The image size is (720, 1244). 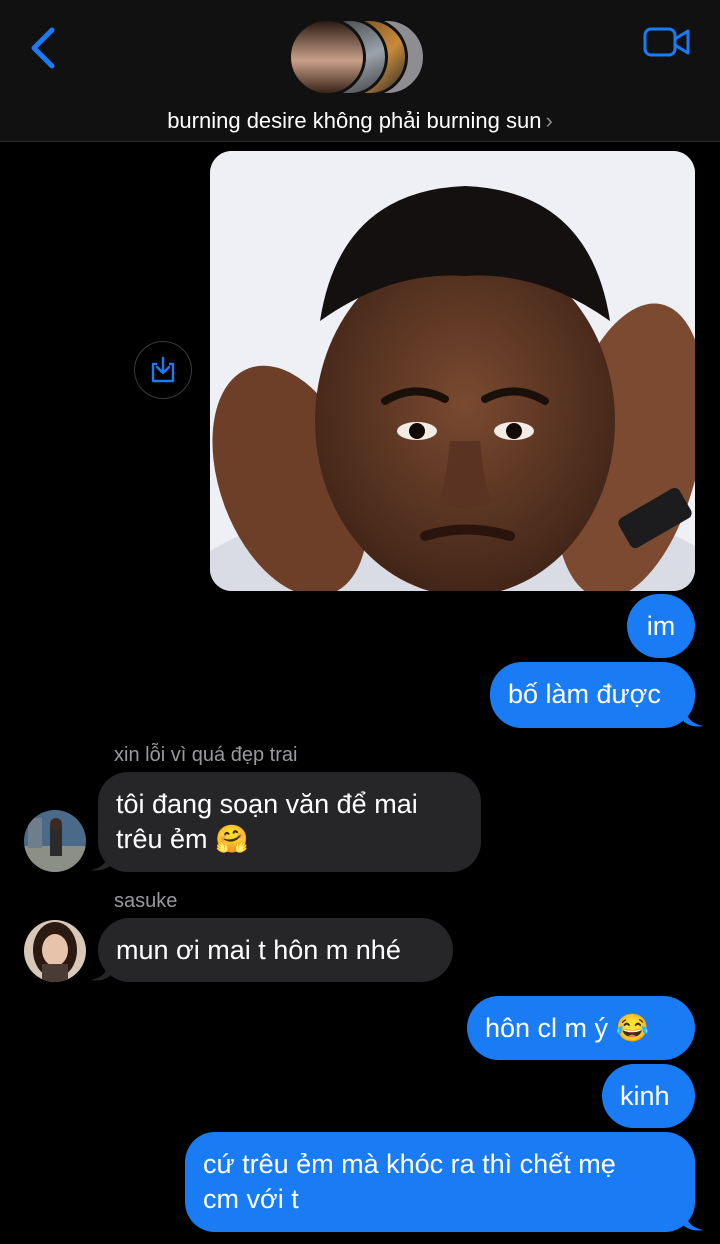 What do you see at coordinates (182, 839) in the screenshot?
I see `message-text-line: trêu ẻm 🤗` at bounding box center [182, 839].